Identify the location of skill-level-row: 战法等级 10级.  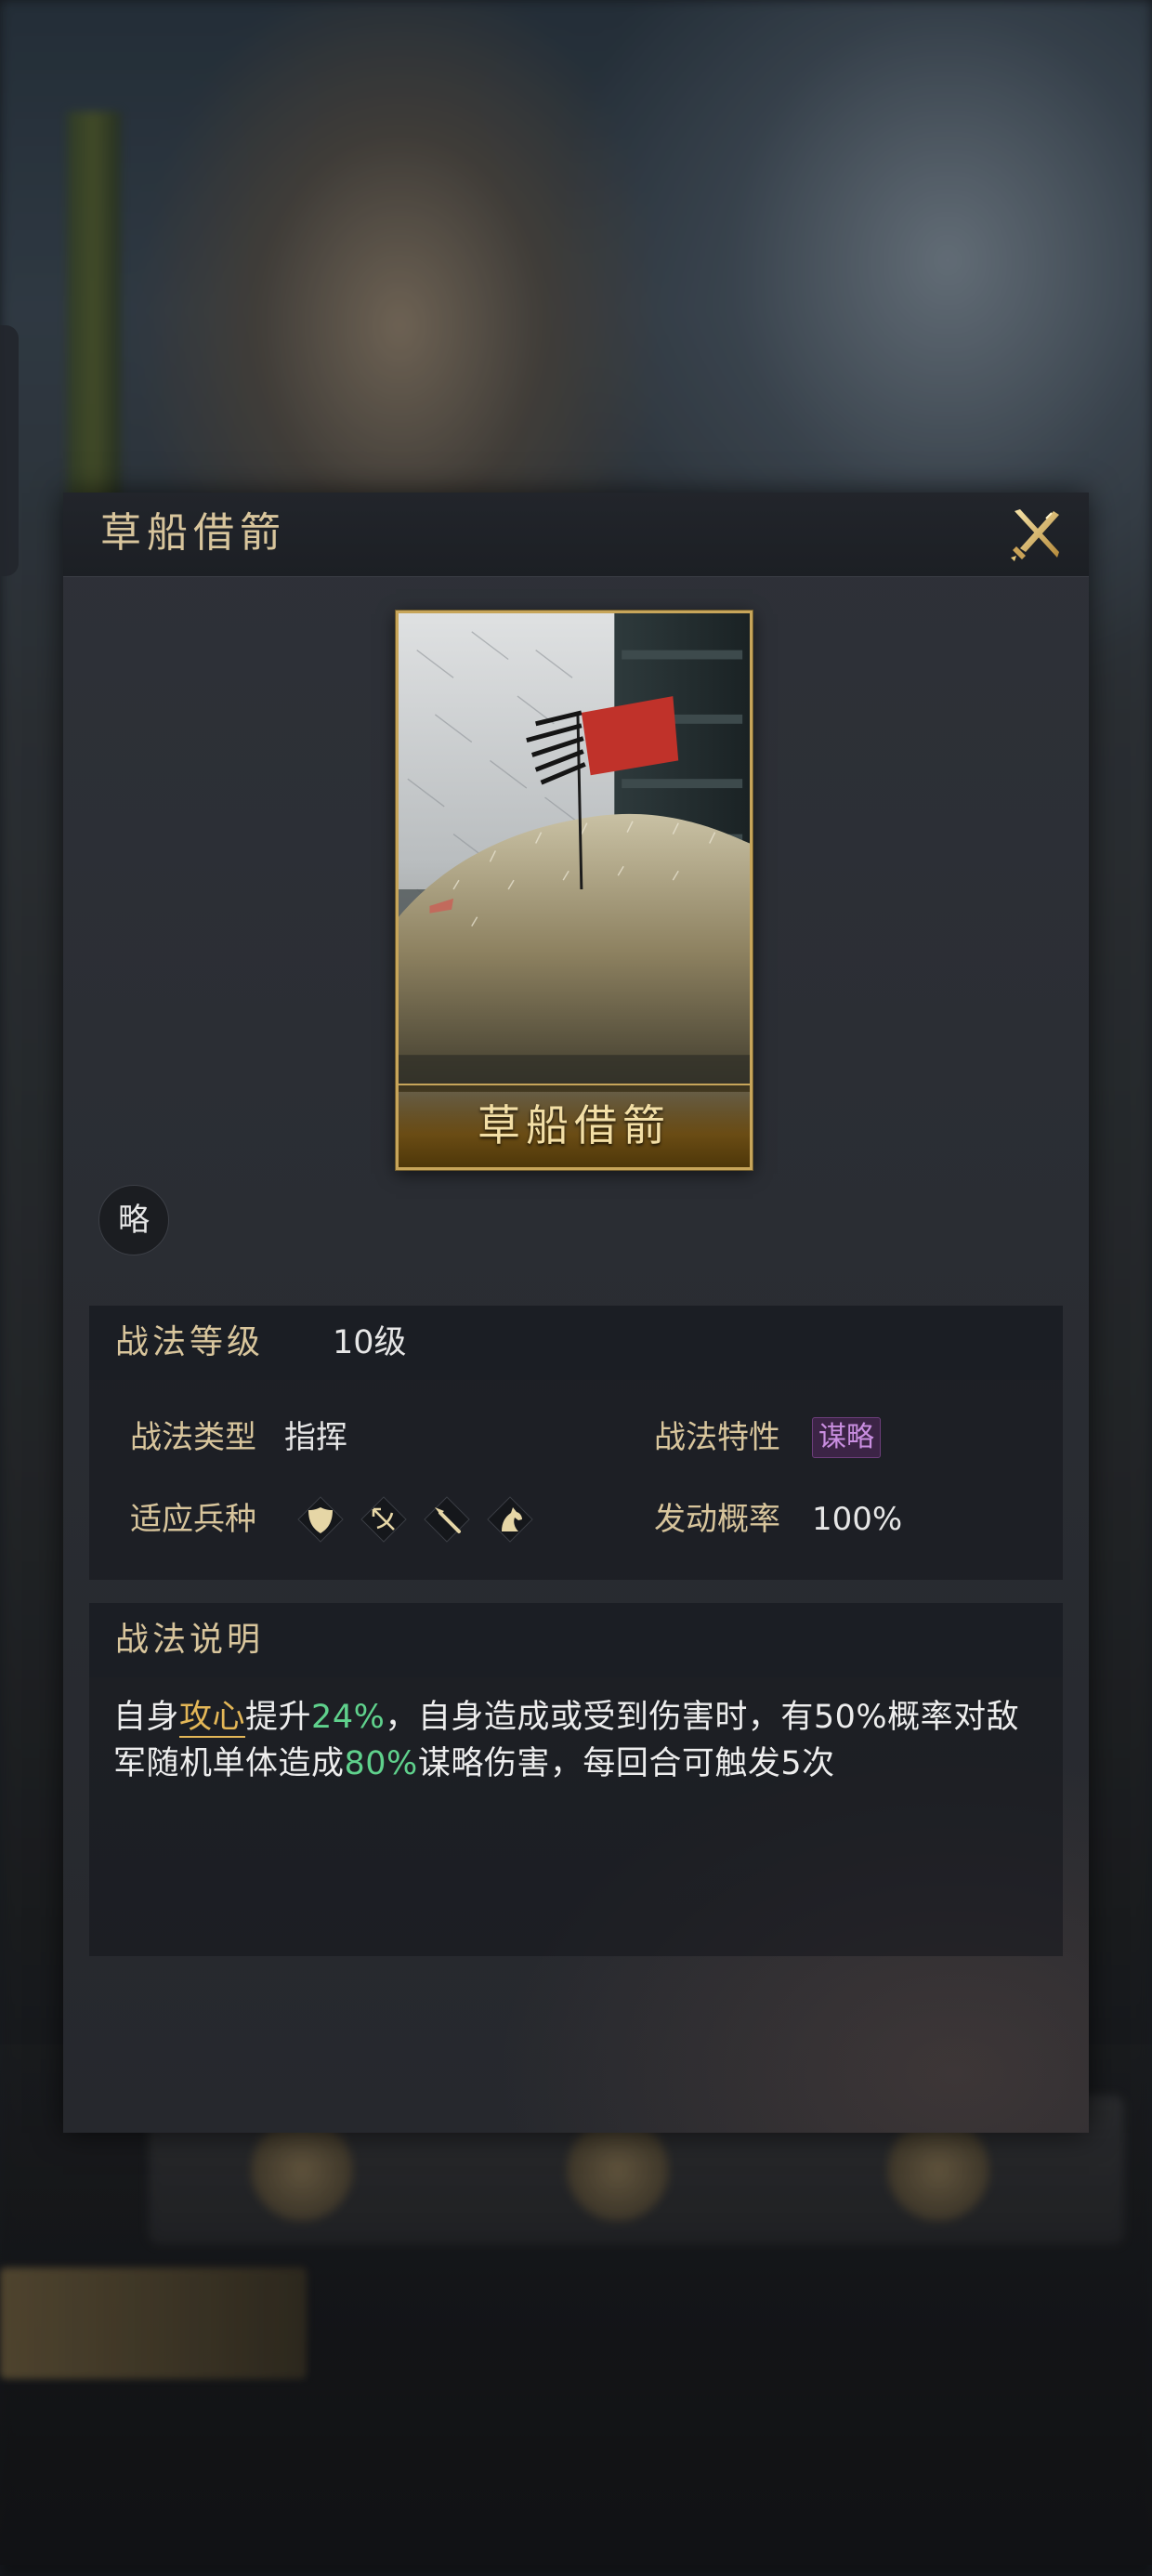
(576, 1343).